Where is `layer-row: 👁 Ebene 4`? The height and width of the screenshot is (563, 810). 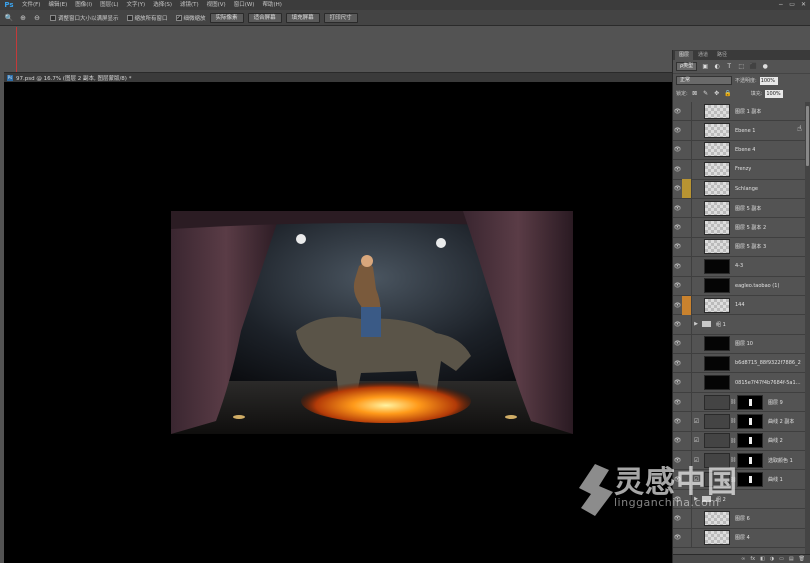 layer-row: 👁 Ebene 4 is located at coordinates (739, 150).